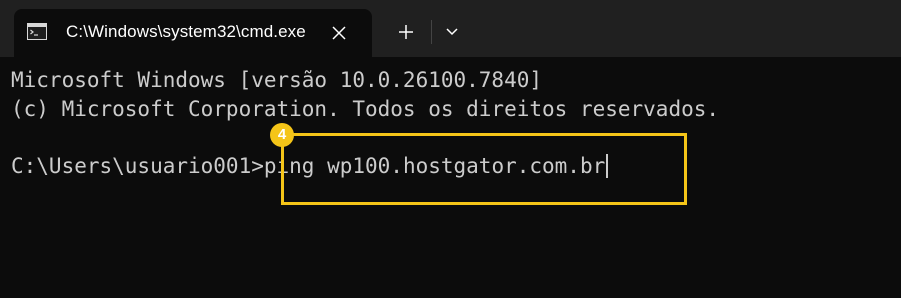 This screenshot has height=298, width=901. What do you see at coordinates (137, 166) in the screenshot?
I see `prompt: C:\Users\usuario001>` at bounding box center [137, 166].